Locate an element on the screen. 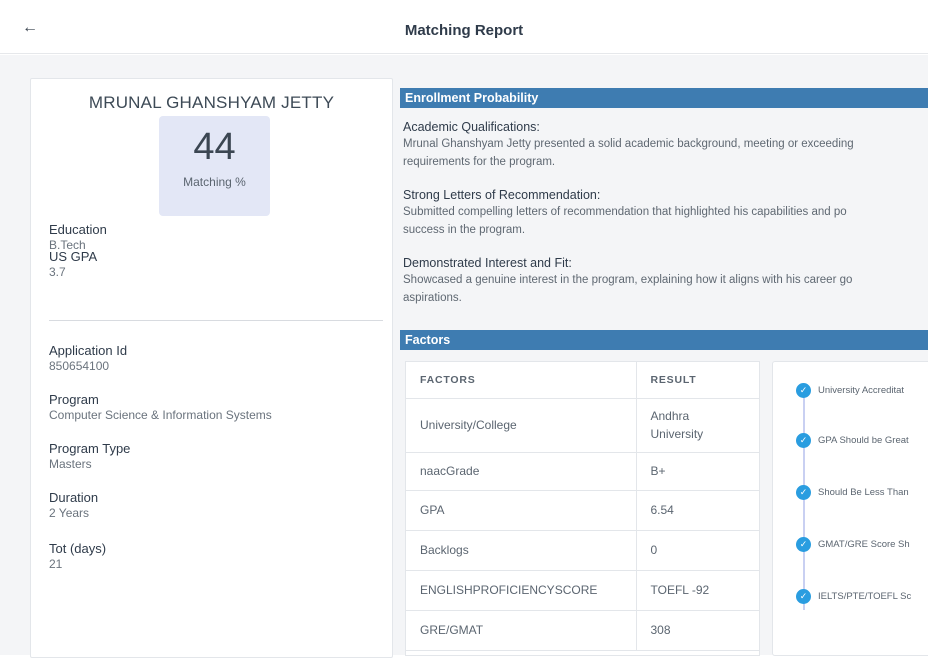 This screenshot has width=928, height=658. criteria-text: IELTS/PTE/TOEFL Sc is located at coordinates (865, 597).